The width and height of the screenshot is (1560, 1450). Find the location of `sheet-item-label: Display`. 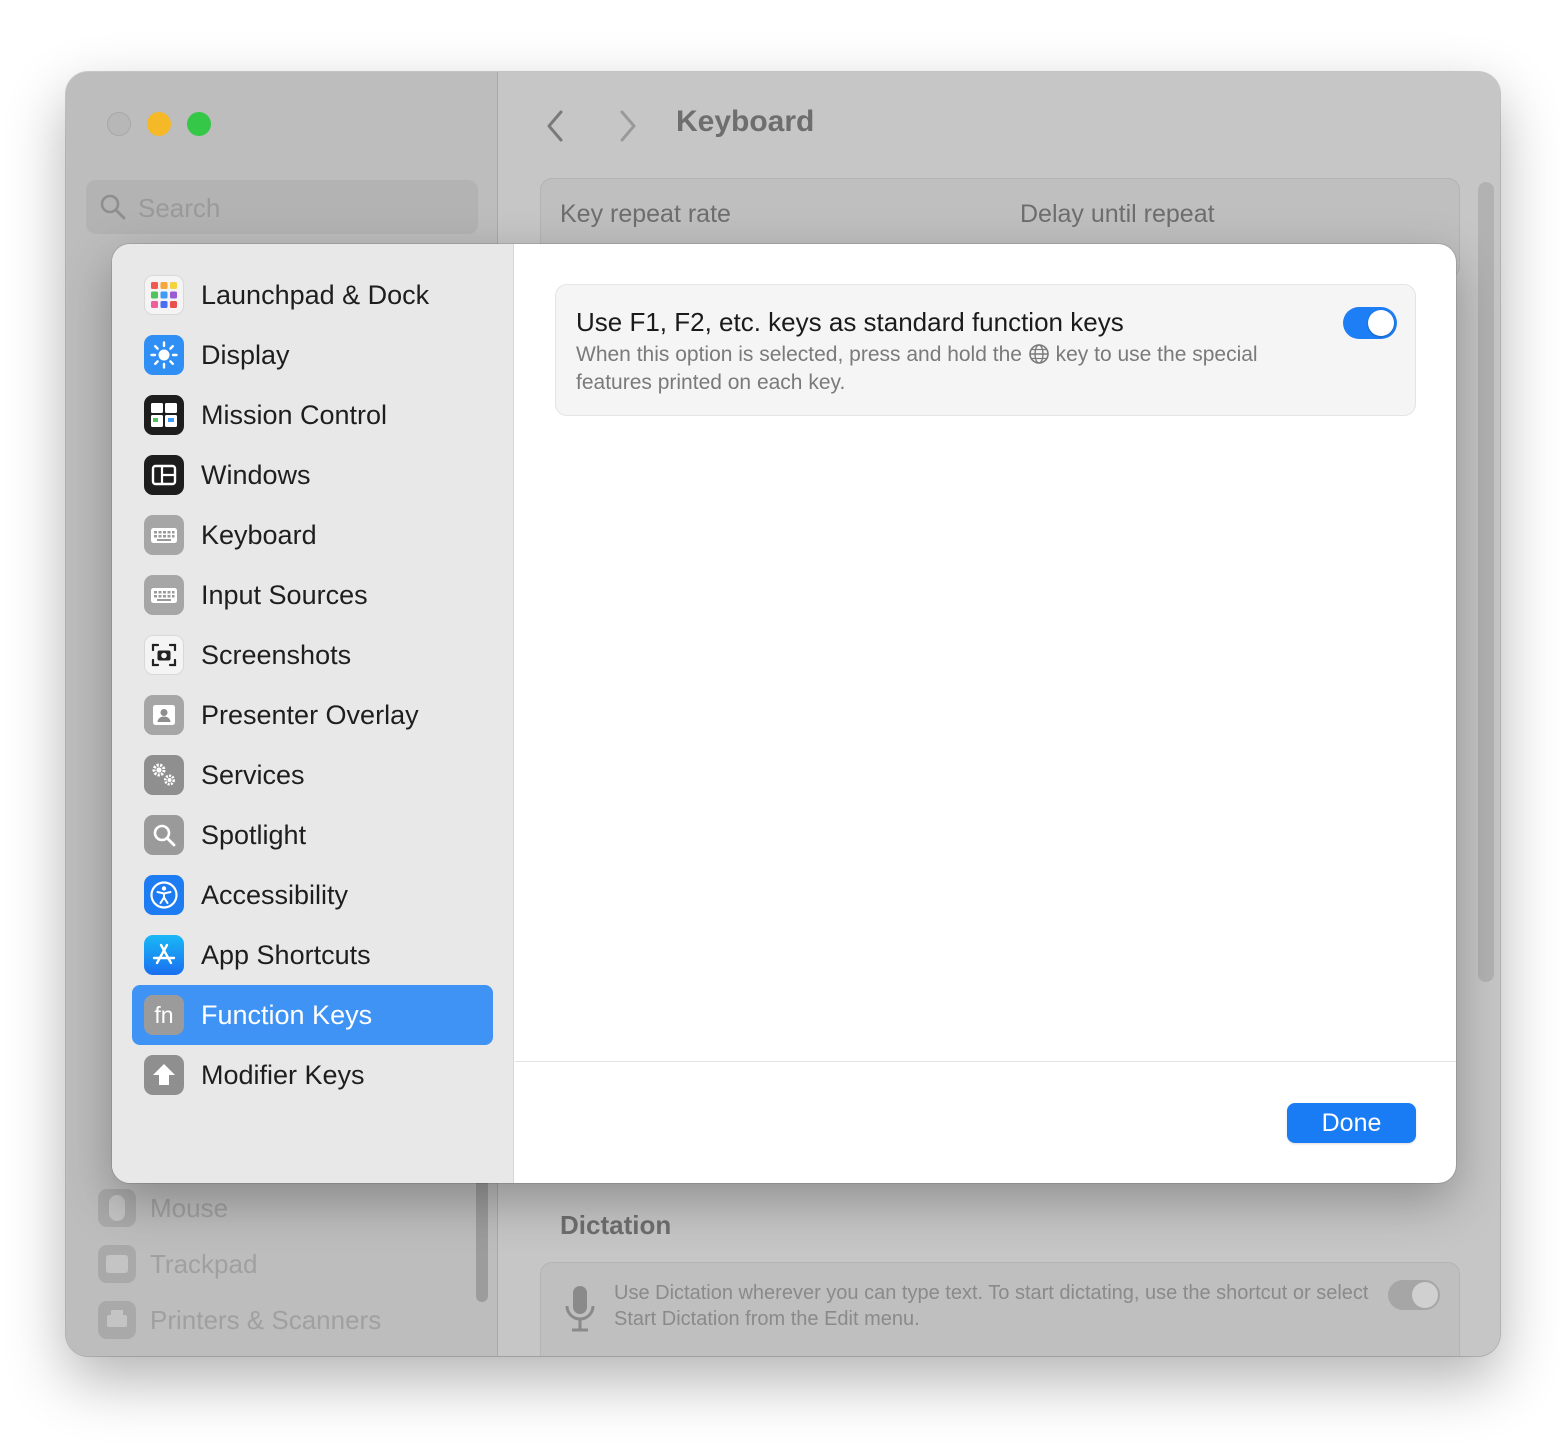

sheet-item-label: Display is located at coordinates (245, 354).